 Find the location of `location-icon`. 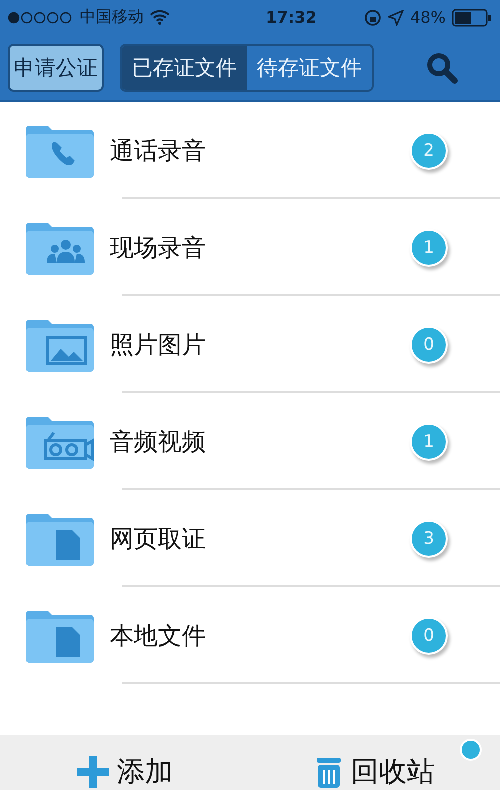

location-icon is located at coordinates (396, 18).